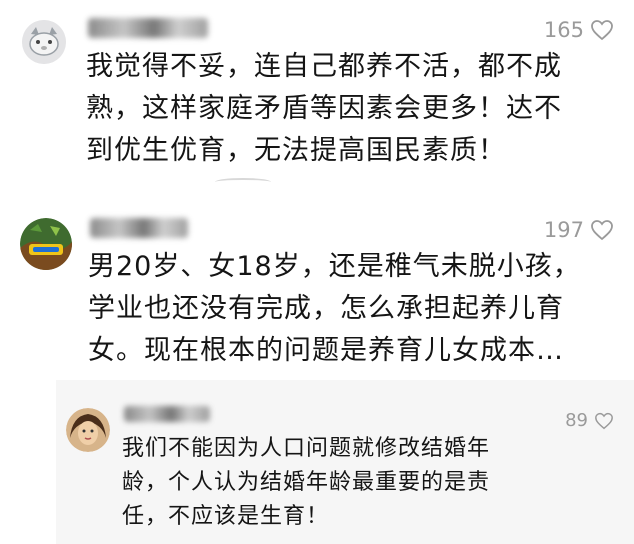  What do you see at coordinates (563, 230) in the screenshot?
I see `like-count: 197` at bounding box center [563, 230].